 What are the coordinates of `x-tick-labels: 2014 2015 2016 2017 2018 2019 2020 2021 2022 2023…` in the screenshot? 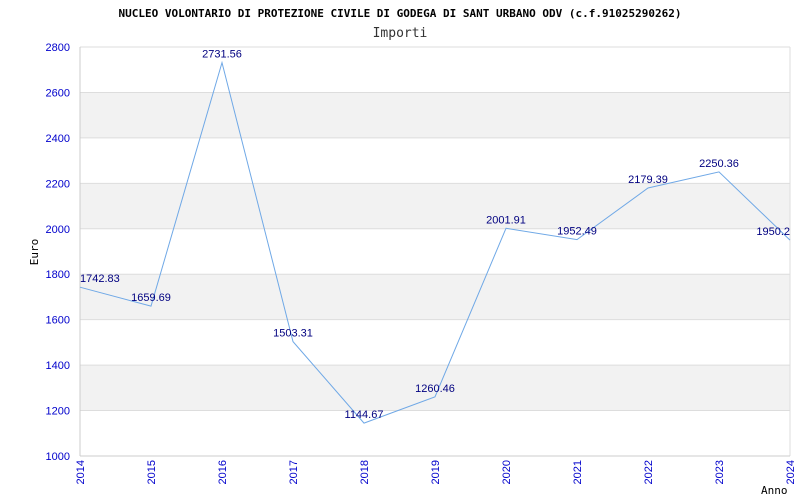 It's located at (436, 472).